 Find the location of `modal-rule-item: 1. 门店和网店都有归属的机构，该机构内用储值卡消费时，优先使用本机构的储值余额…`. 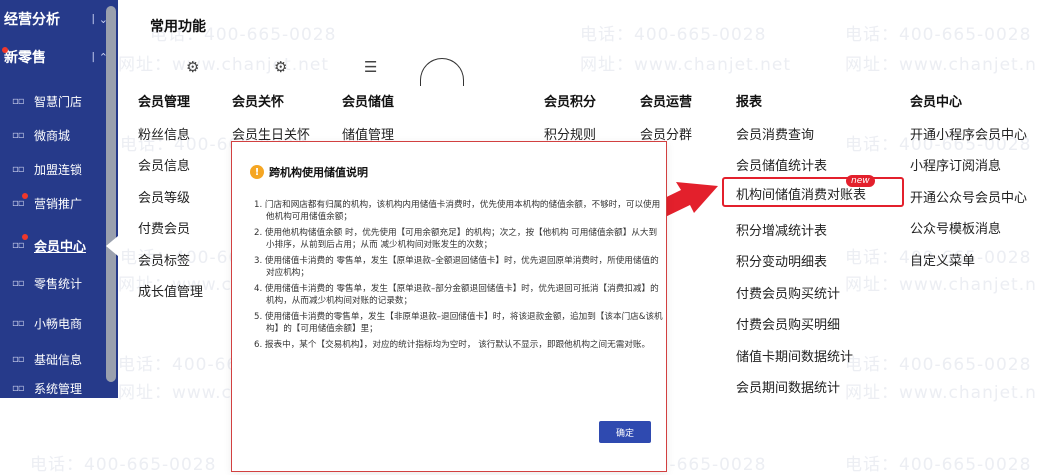

modal-rule-item: 1. 门店和网店都有归属的机构，该机构内用储值卡消费时，优先使用本机构的储值余额… is located at coordinates (457, 211).